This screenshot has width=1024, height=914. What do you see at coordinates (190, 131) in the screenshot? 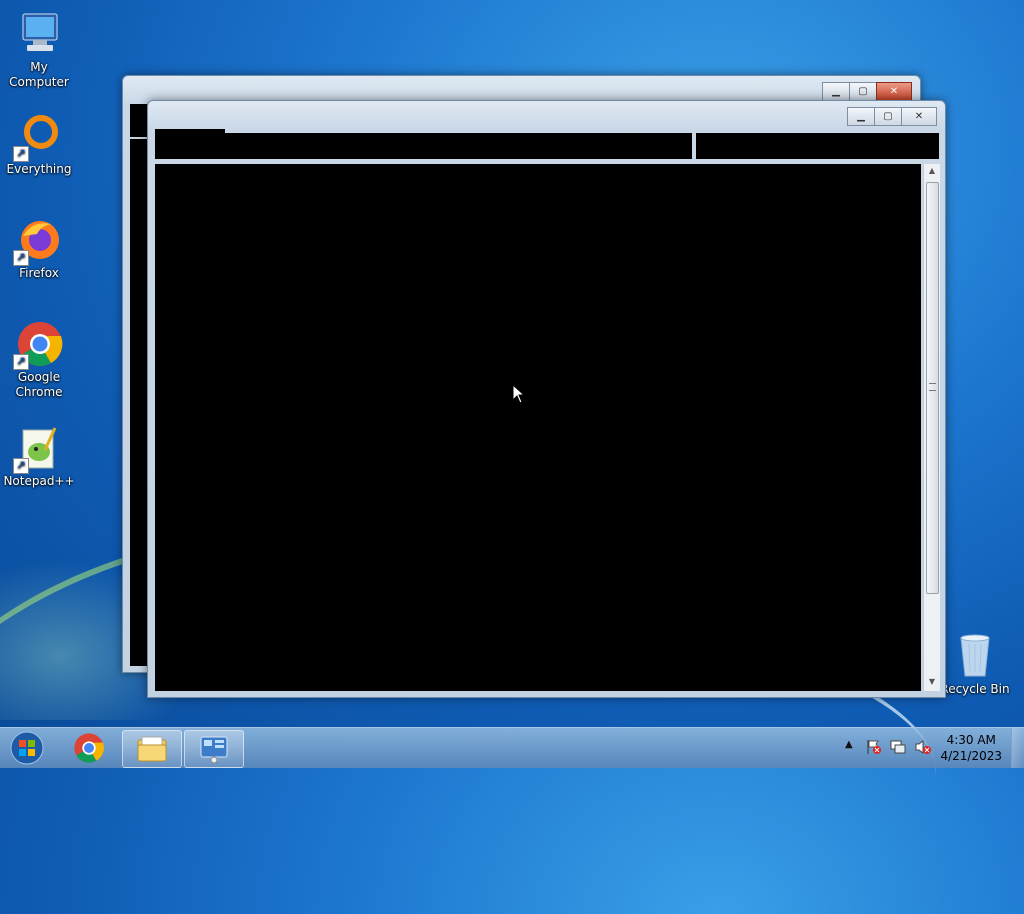
I see `tab` at bounding box center [190, 131].